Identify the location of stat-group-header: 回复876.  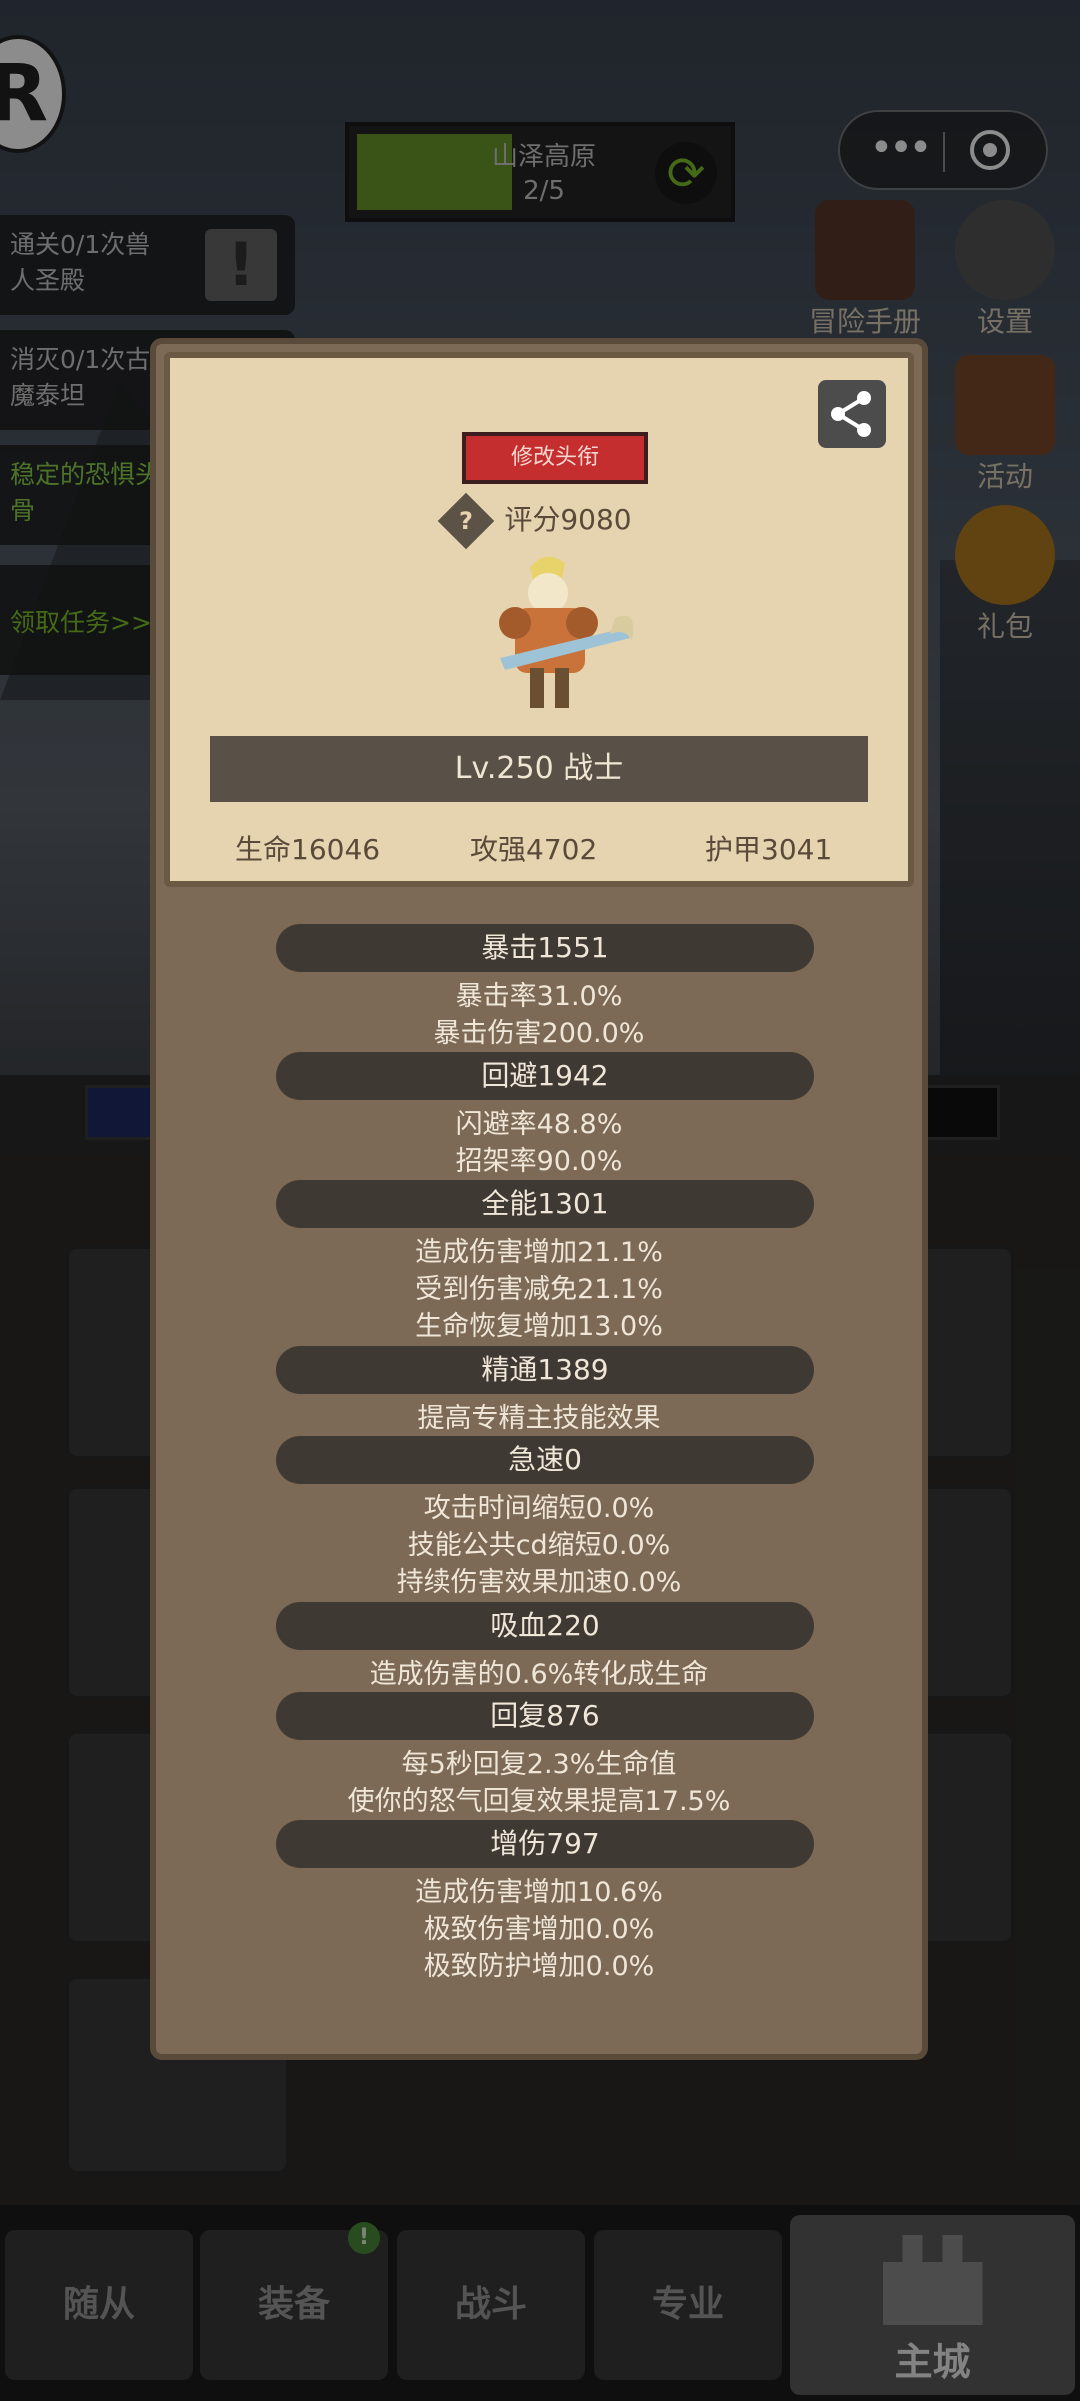
(545, 1716).